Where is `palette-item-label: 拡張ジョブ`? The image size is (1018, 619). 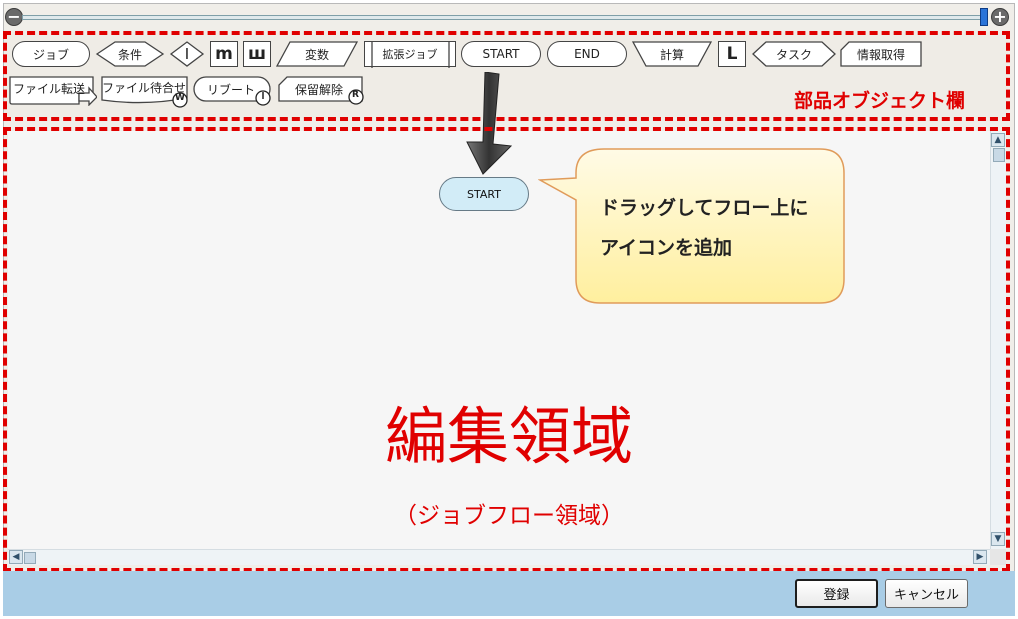
palette-item-label: 拡張ジョブ is located at coordinates (410, 54).